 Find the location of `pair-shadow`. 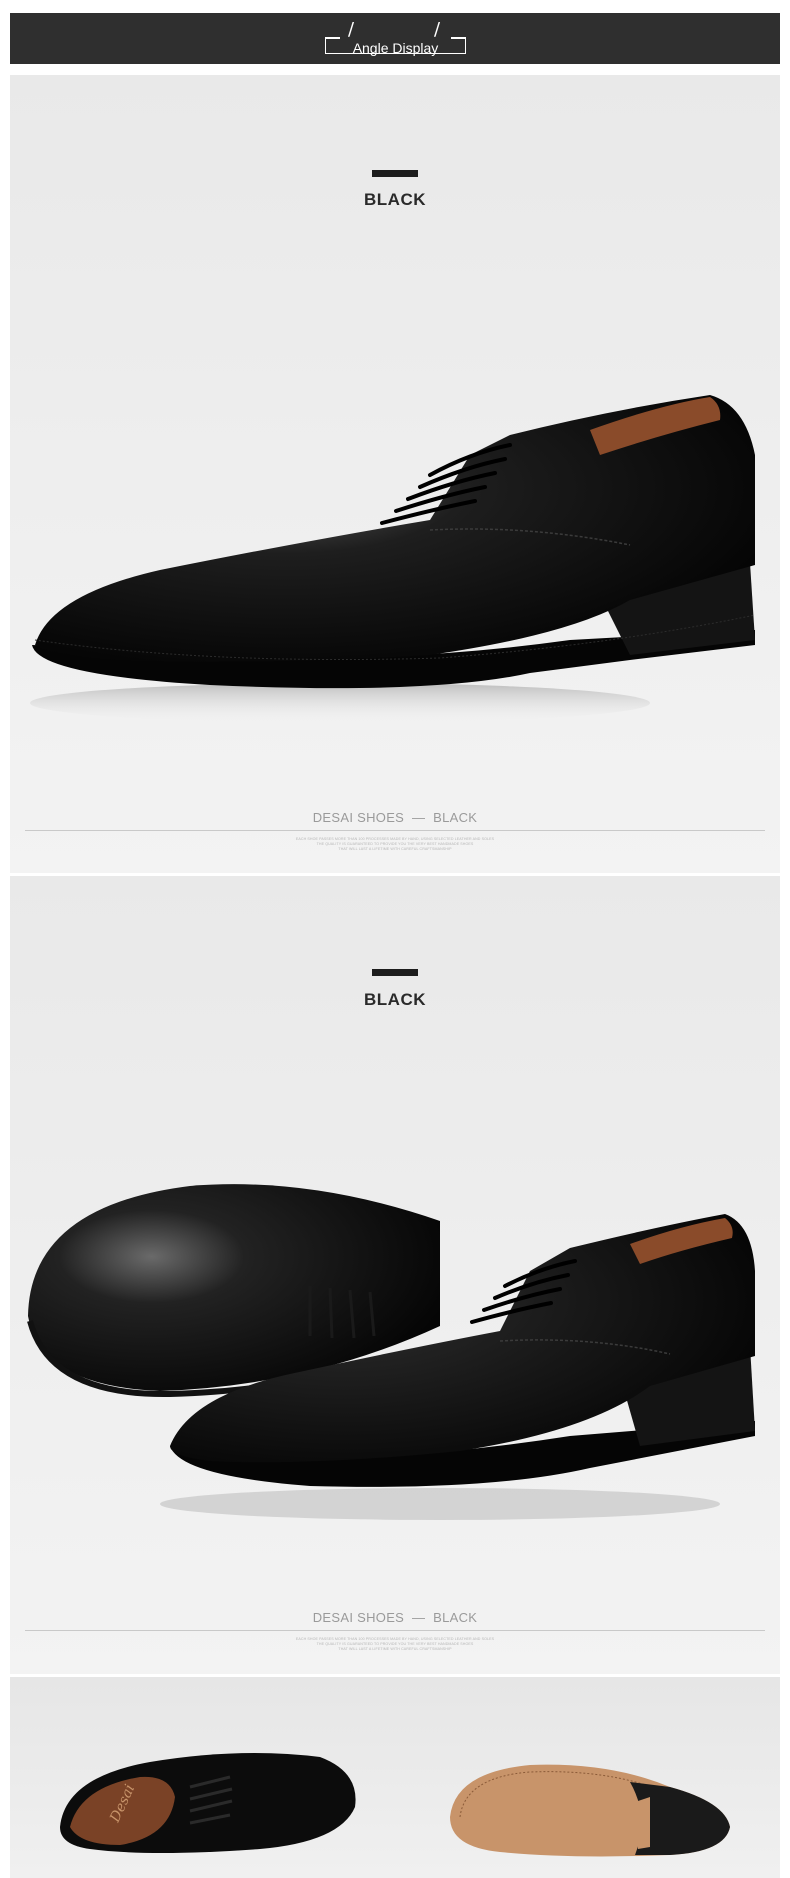

pair-shadow is located at coordinates (440, 1504).